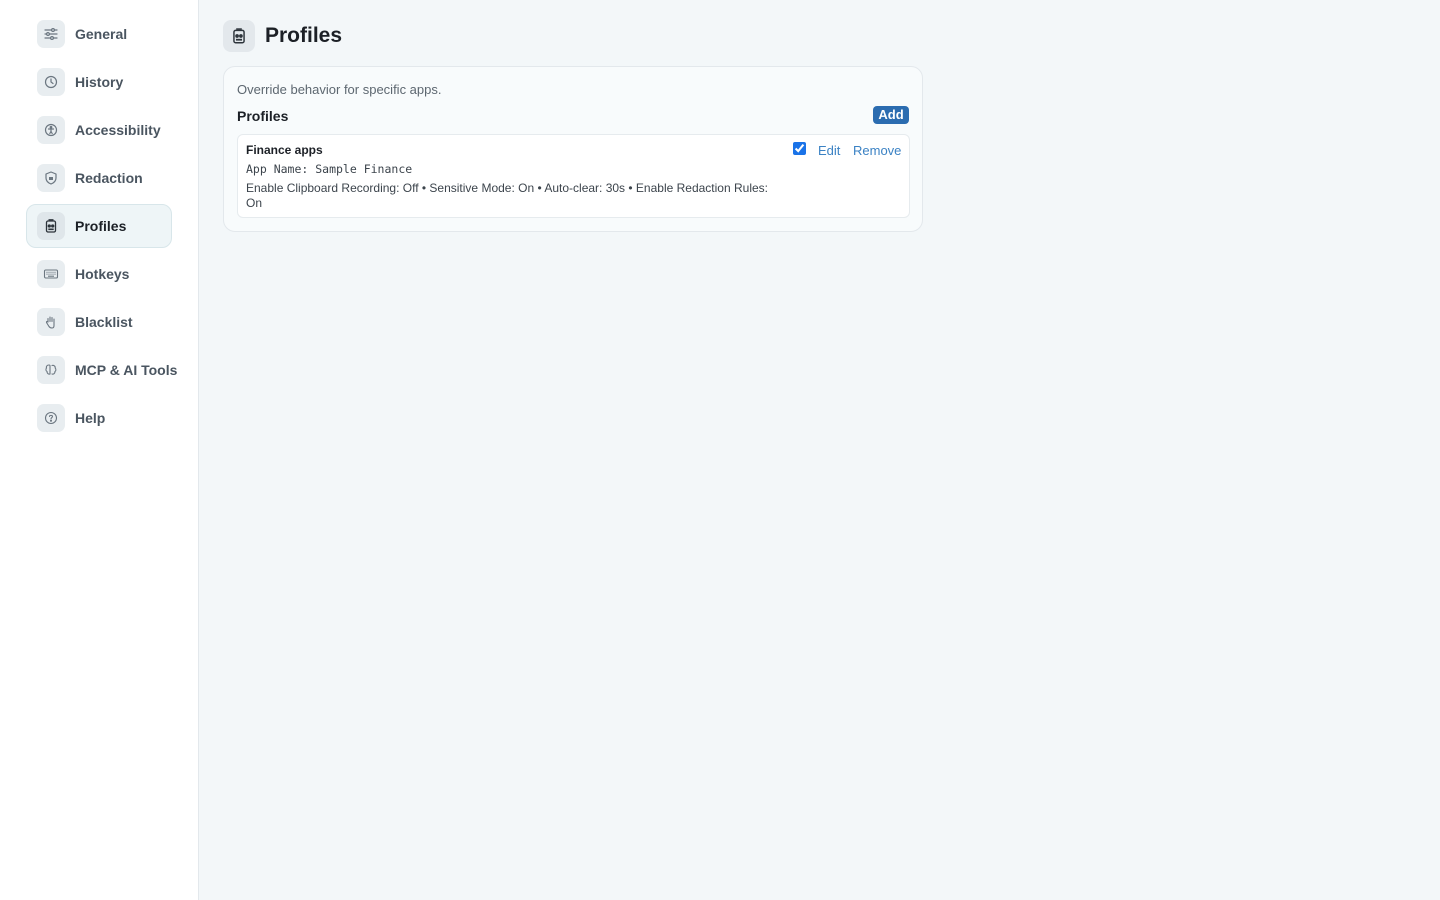 The height and width of the screenshot is (900, 1440). Describe the element at coordinates (51, 322) in the screenshot. I see `hand-icon` at that location.